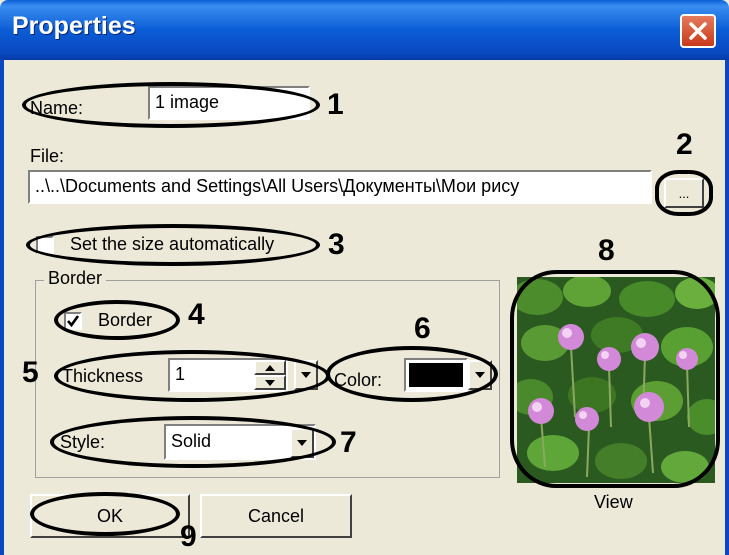 This screenshot has width=729, height=555. I want to click on annotation-number-3: 3, so click(336, 244).